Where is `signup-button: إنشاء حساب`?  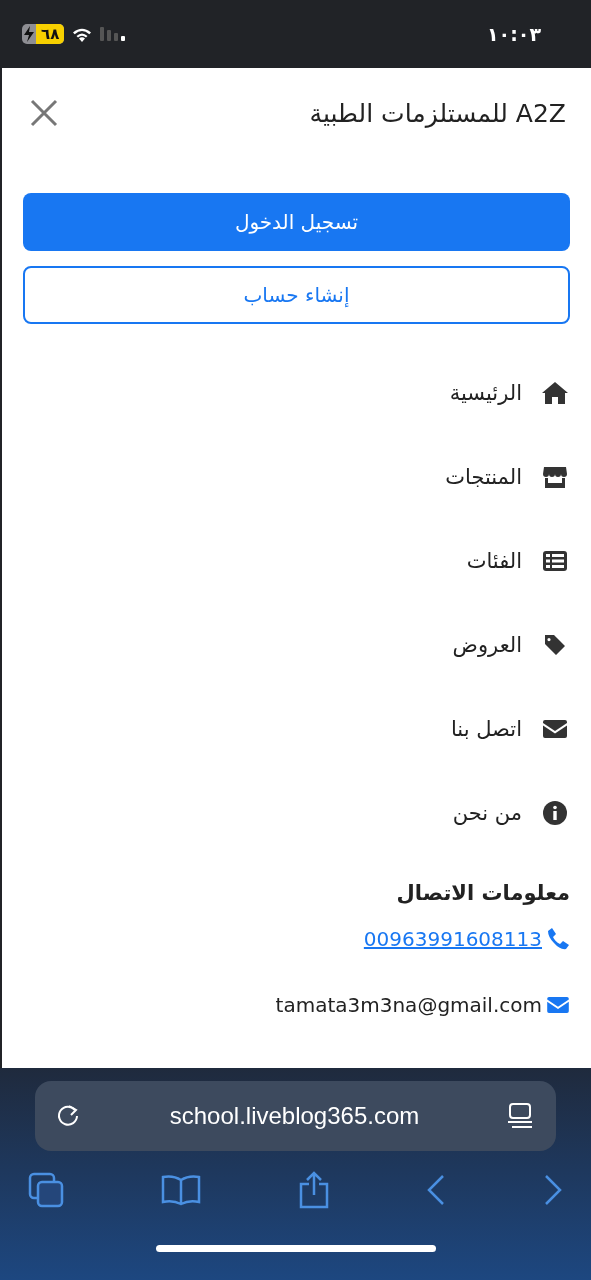 signup-button: إنشاء حساب is located at coordinates (296, 295).